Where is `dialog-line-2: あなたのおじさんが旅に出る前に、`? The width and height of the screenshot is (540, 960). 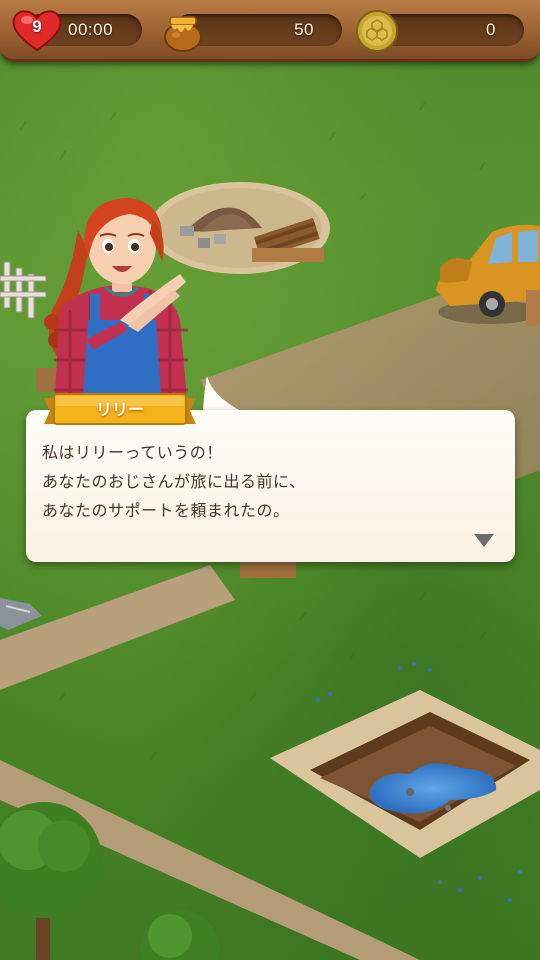
dialog-line-2: あなたのおじさんが旅に出る前に、 is located at coordinates (174, 481).